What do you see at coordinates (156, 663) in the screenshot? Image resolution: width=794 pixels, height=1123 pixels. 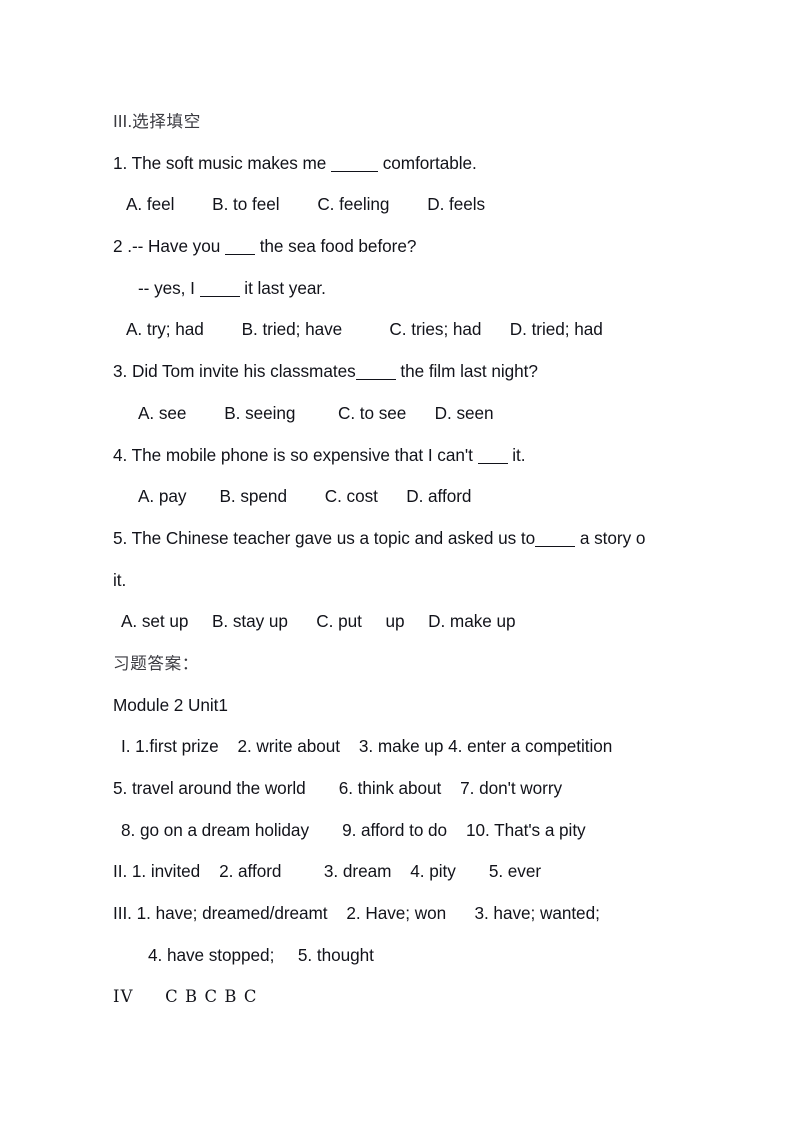 I see `answers-heading-text: 习题答案：` at bounding box center [156, 663].